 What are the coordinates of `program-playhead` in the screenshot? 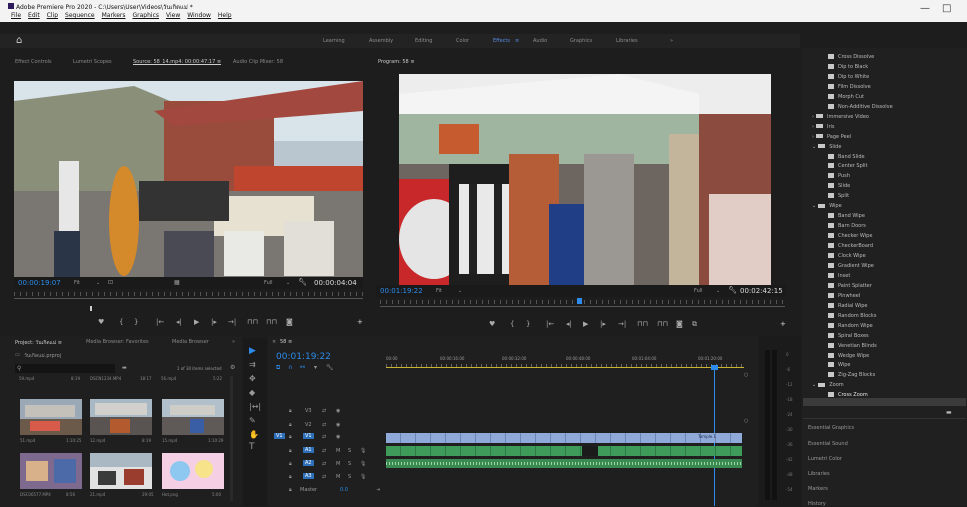 It's located at (579, 301).